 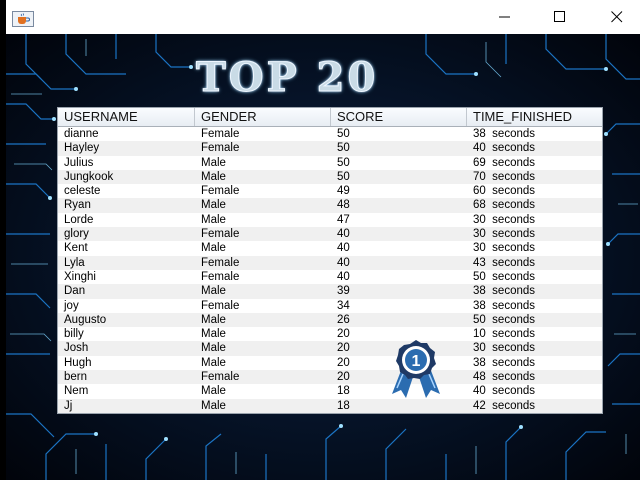 I want to click on time-finished-cell: 69 seconds, so click(x=534, y=163).